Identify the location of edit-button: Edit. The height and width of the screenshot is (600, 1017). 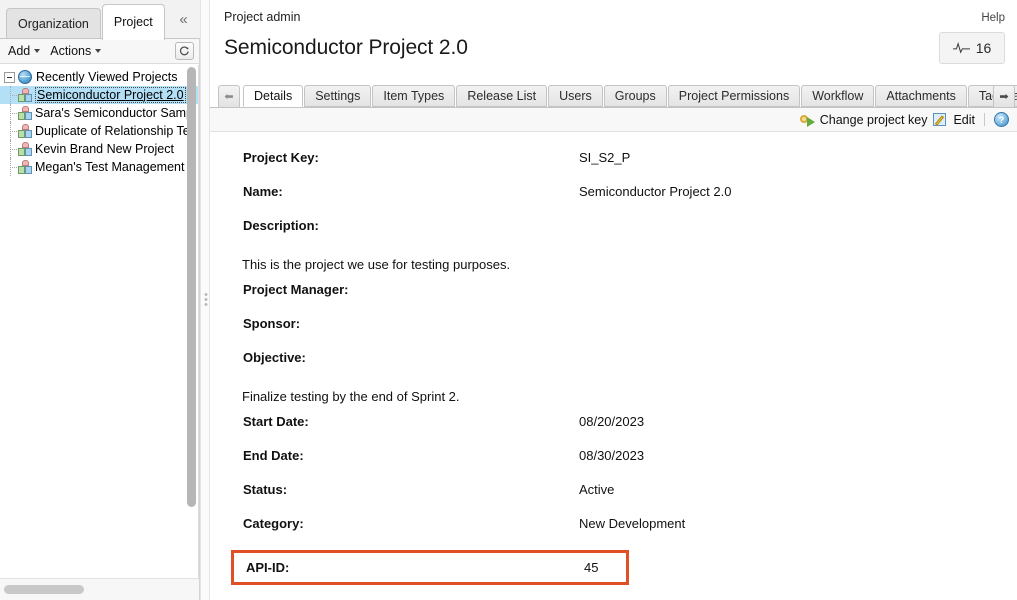
(954, 119).